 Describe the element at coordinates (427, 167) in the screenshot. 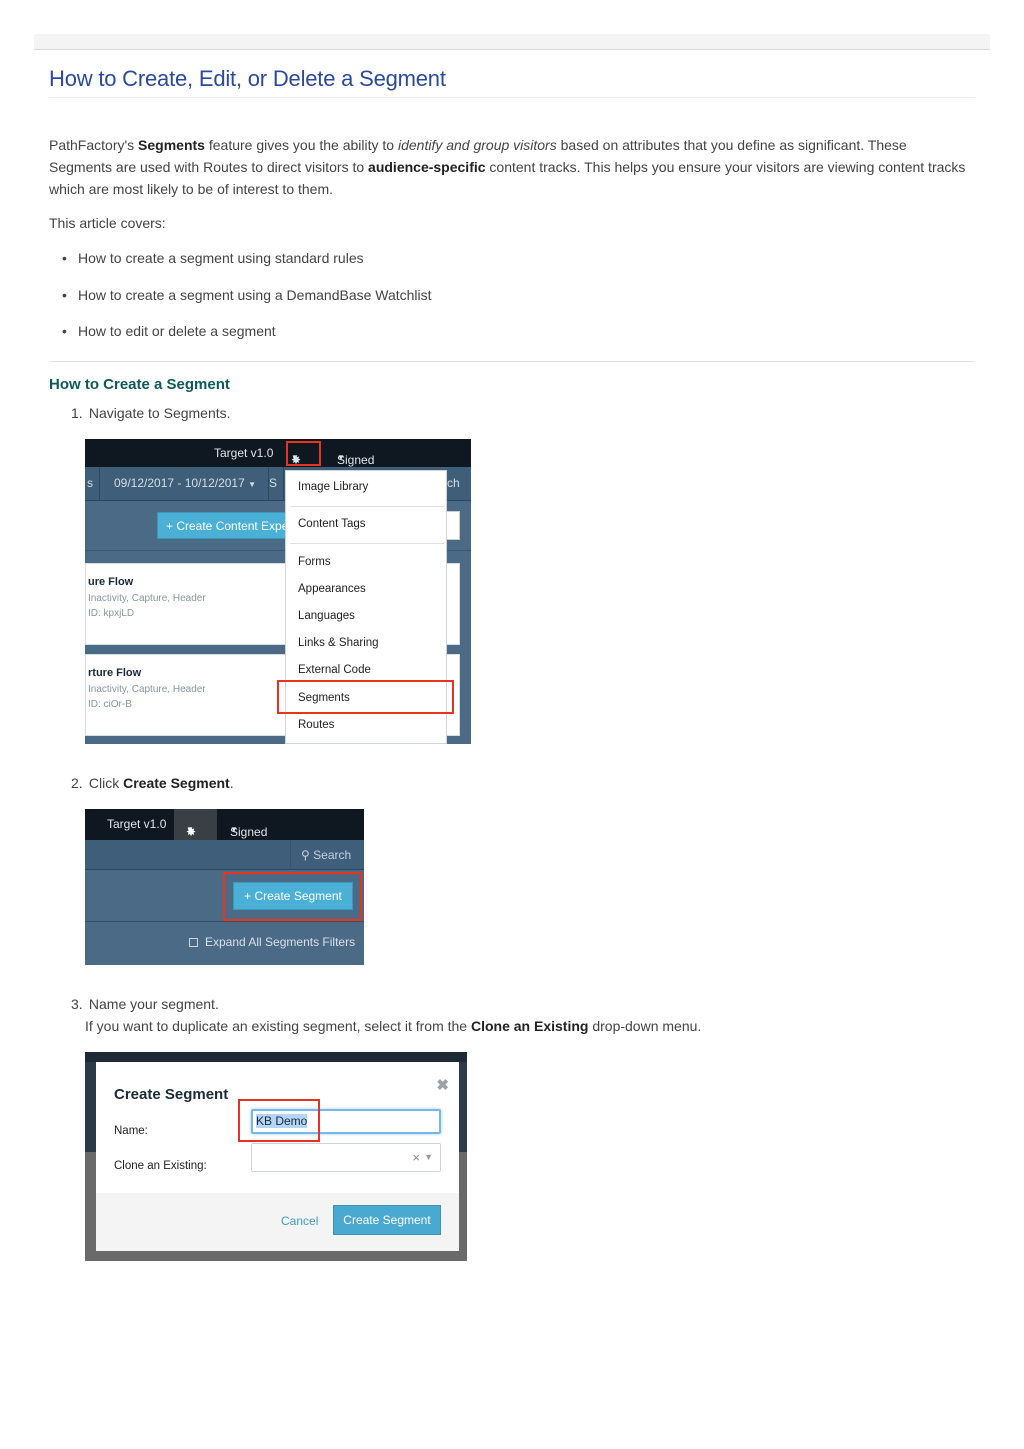

I see `bold-audience-specific: audience-specific` at that location.